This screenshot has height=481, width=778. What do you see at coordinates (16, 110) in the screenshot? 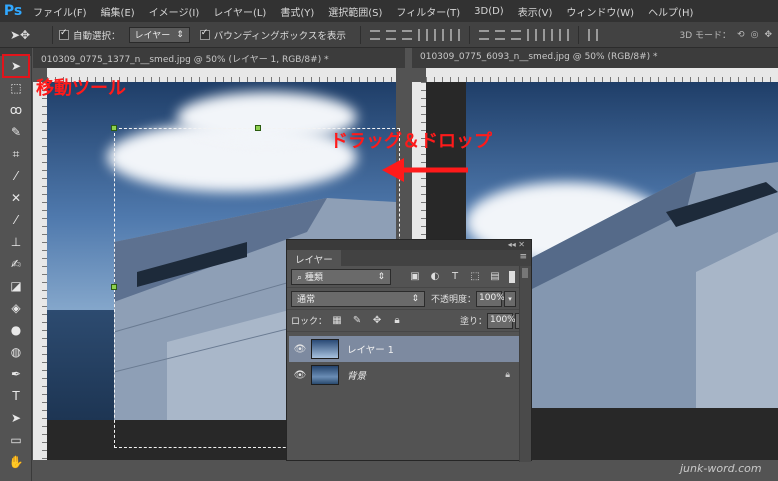
I see `lasso-tool-button: ꝏ` at bounding box center [16, 110].